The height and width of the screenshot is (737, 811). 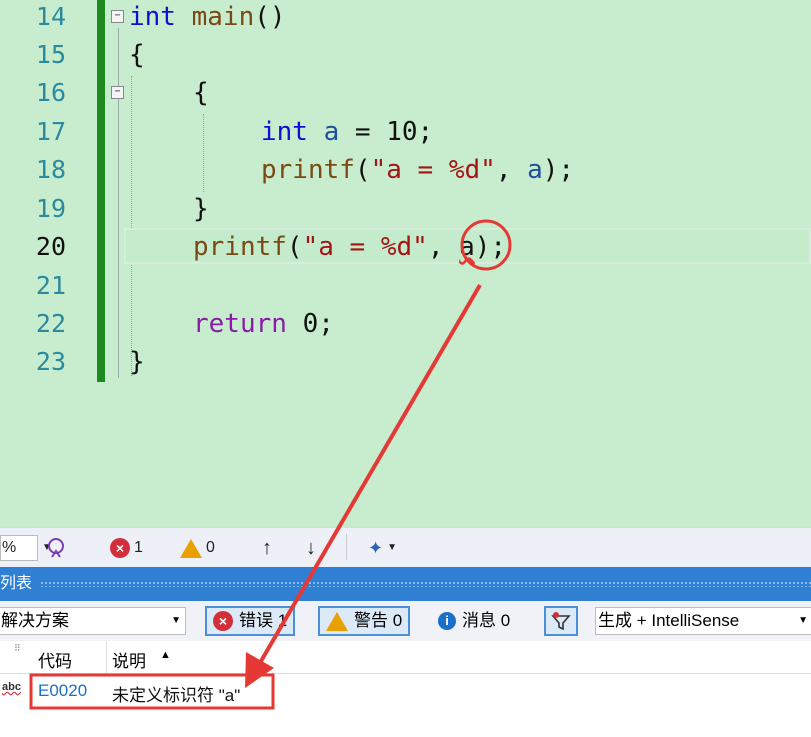 I want to click on undefined-identifier: a, so click(x=467, y=247).